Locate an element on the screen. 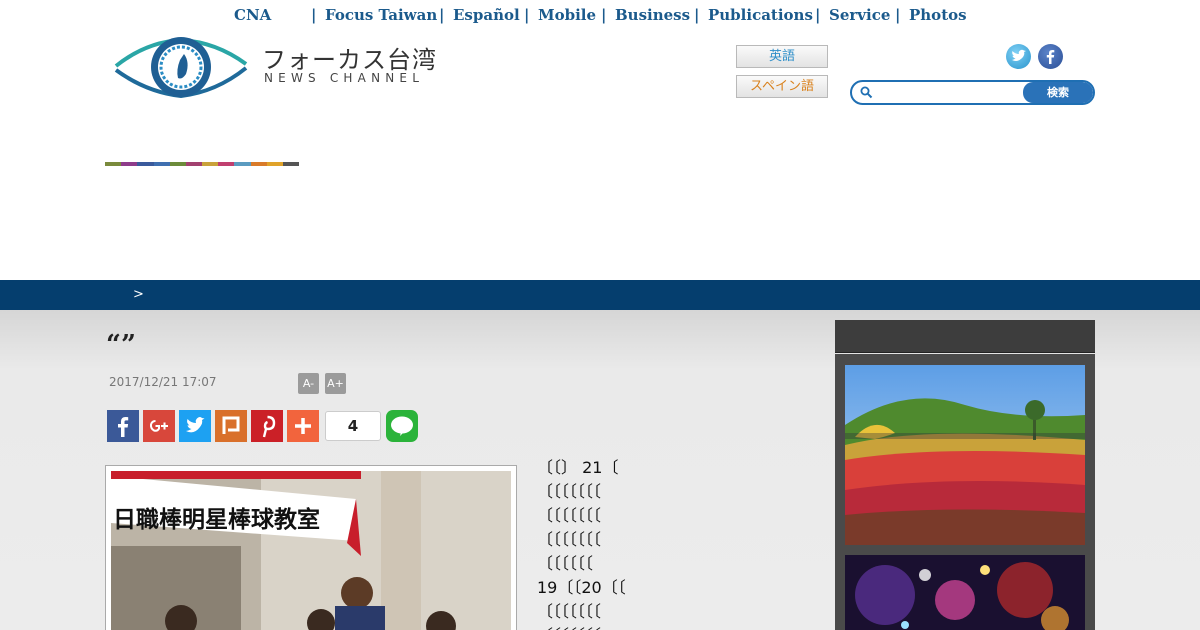  pinterest-icon is located at coordinates (269, 426).